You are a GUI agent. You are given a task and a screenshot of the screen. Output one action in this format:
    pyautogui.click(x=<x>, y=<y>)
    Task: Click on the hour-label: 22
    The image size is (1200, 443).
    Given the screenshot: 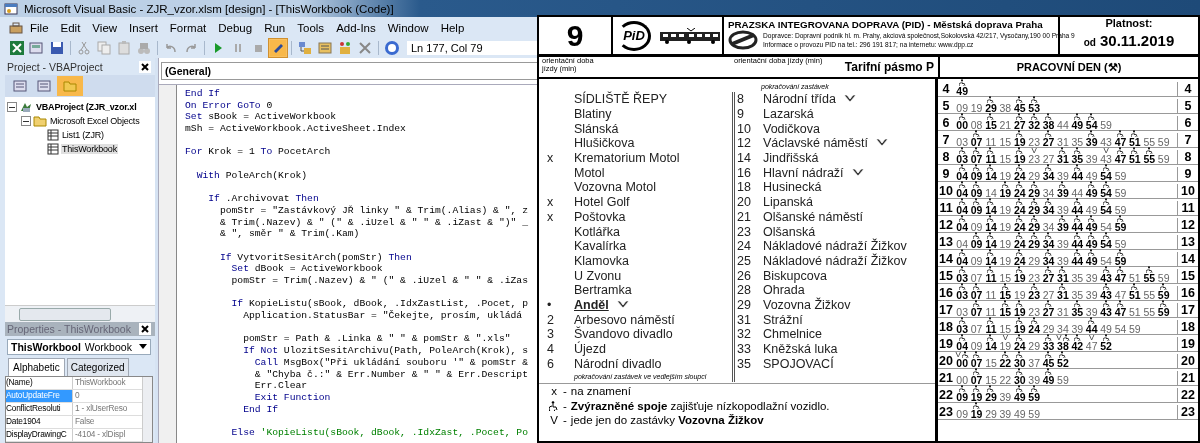 What is the action you would take?
    pyautogui.click(x=946, y=395)
    